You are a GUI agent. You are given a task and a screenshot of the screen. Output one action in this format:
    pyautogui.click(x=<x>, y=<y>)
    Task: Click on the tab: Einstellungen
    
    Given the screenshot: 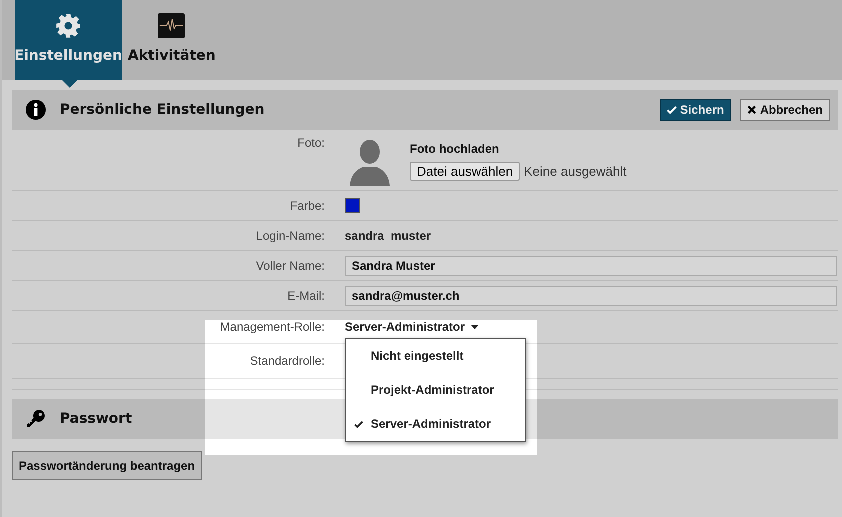 What is the action you would take?
    pyautogui.click(x=68, y=40)
    